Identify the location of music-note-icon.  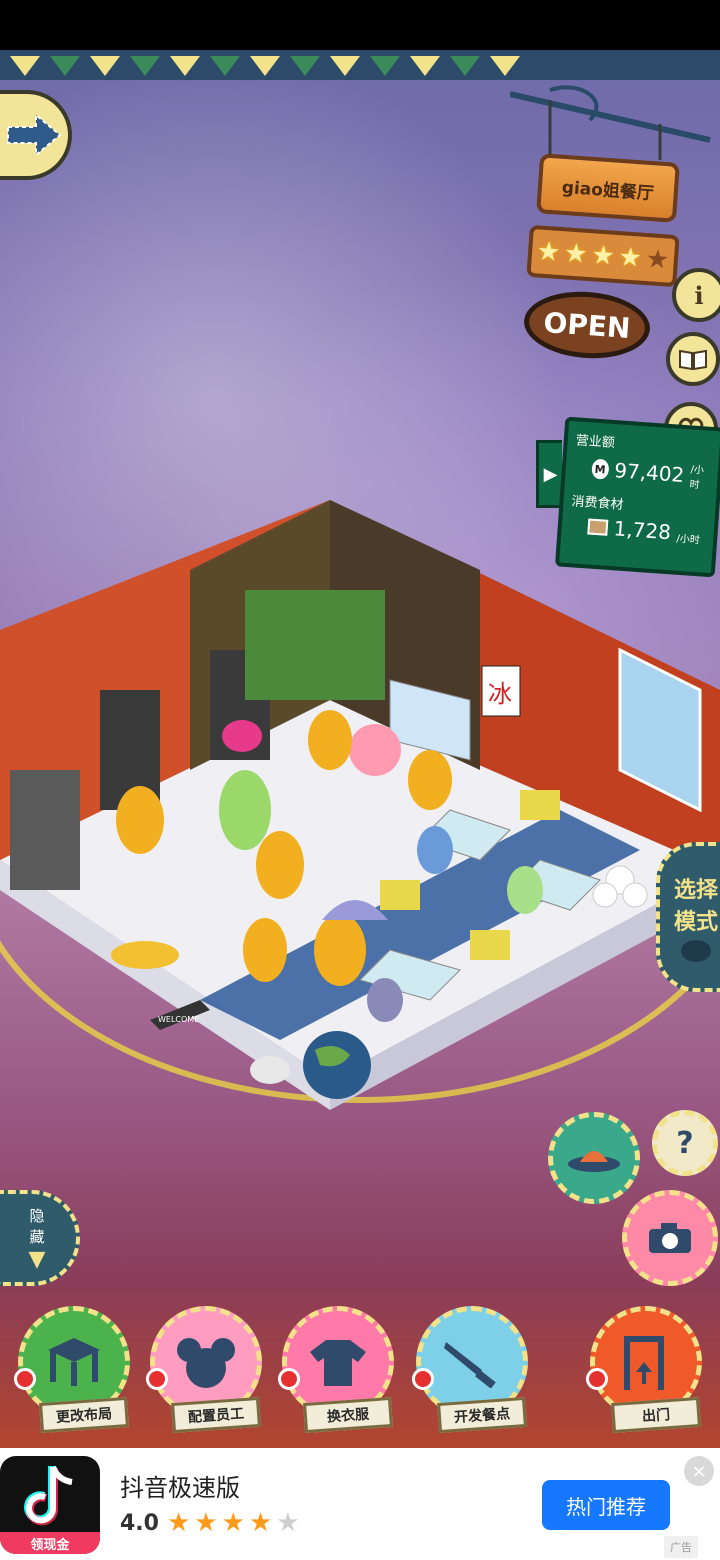
(48, 1495).